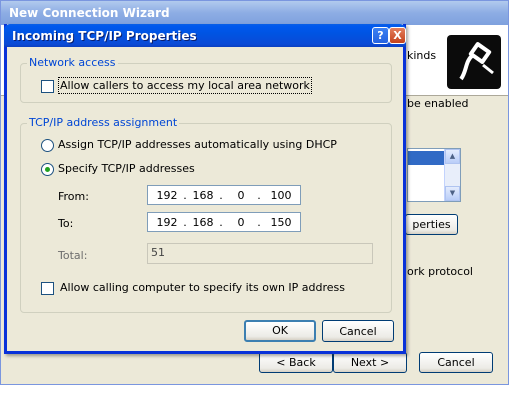  What do you see at coordinates (456, 362) in the screenshot?
I see `wizard-cancel-button: Cancel` at bounding box center [456, 362].